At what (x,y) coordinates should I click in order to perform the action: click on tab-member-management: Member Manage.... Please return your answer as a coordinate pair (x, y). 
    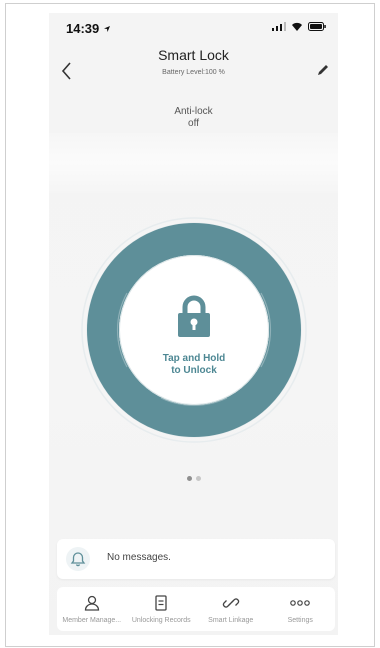
    Looking at the image, I should click on (92, 609).